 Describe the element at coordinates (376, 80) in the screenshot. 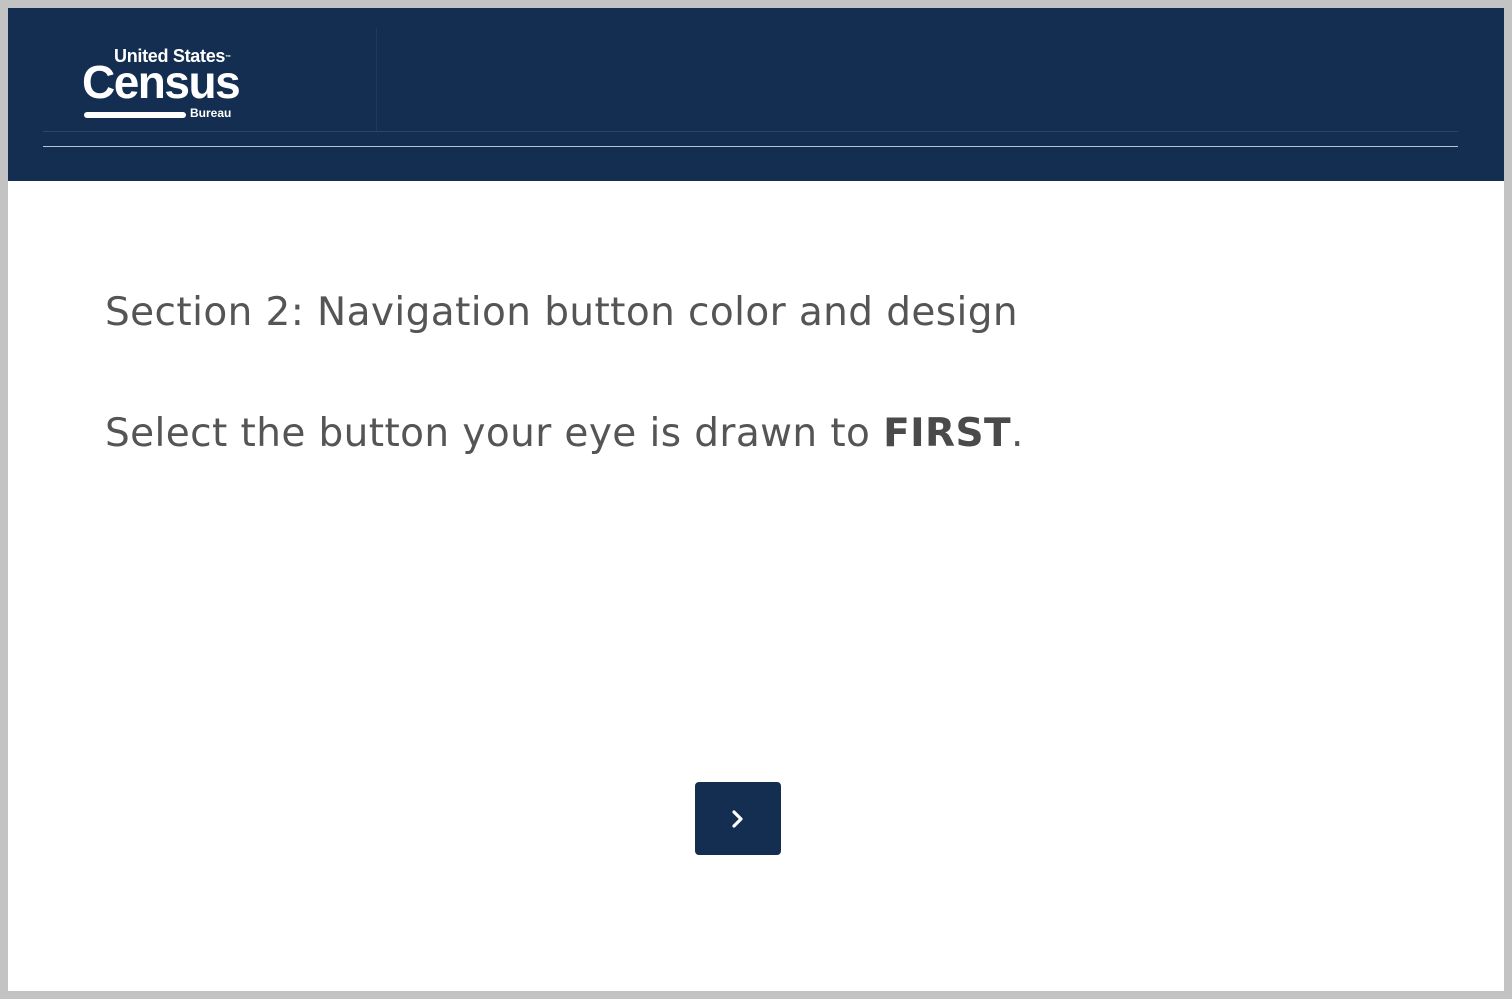

I see `header-divider-vertical` at that location.